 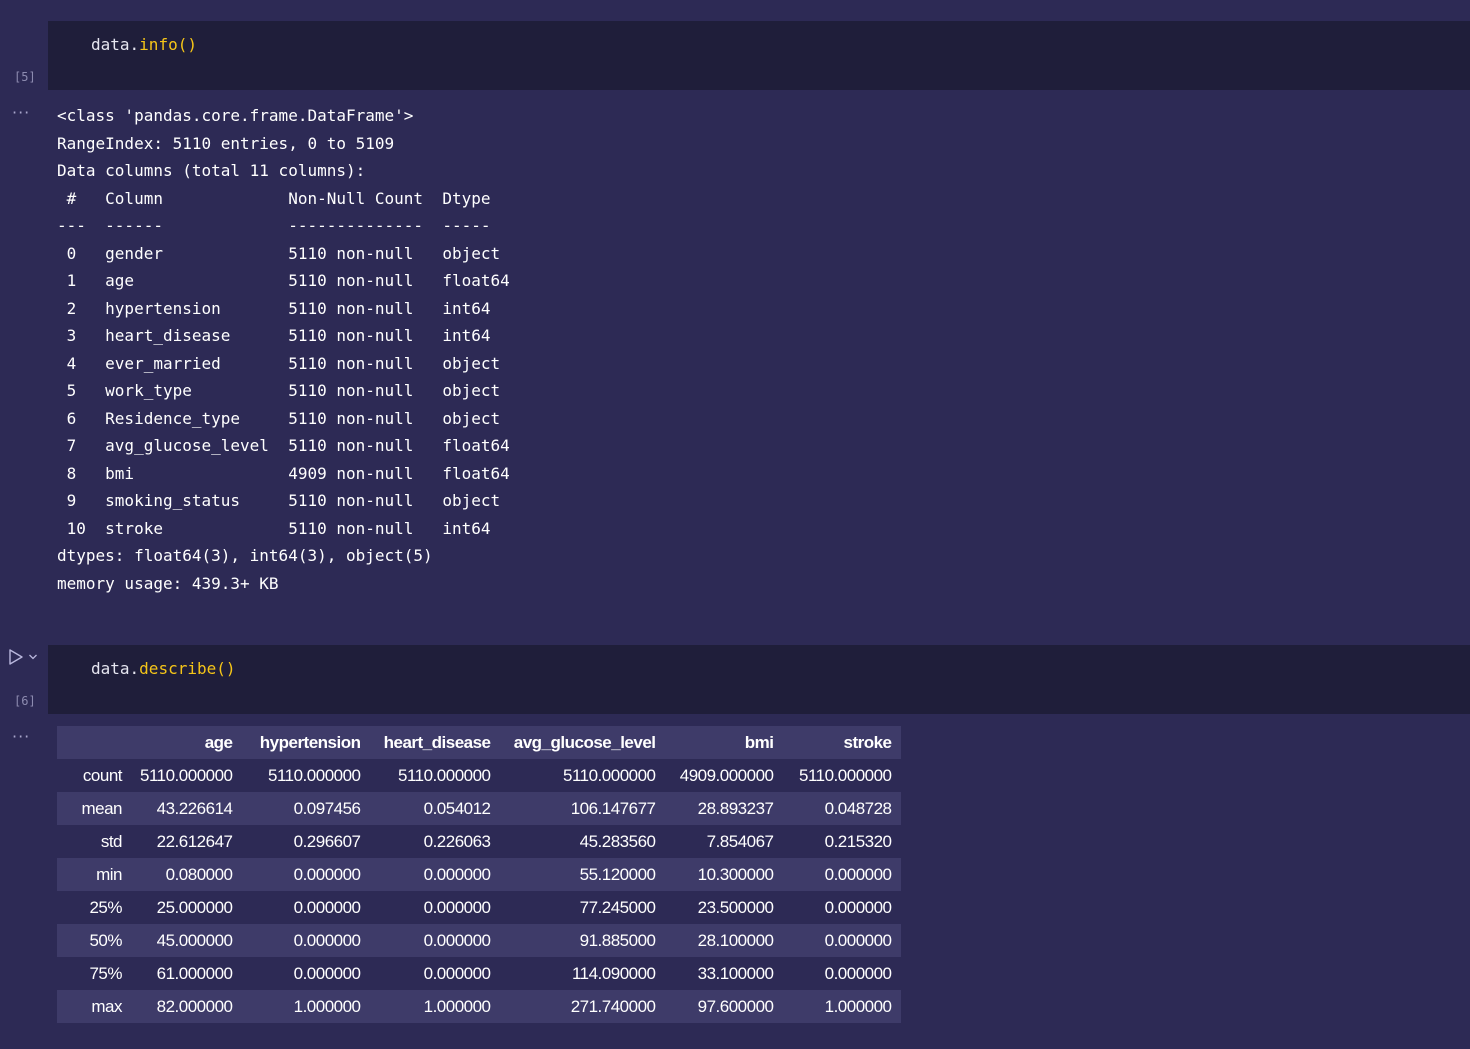 I want to click on table-cell: 28.100000, so click(x=735, y=940).